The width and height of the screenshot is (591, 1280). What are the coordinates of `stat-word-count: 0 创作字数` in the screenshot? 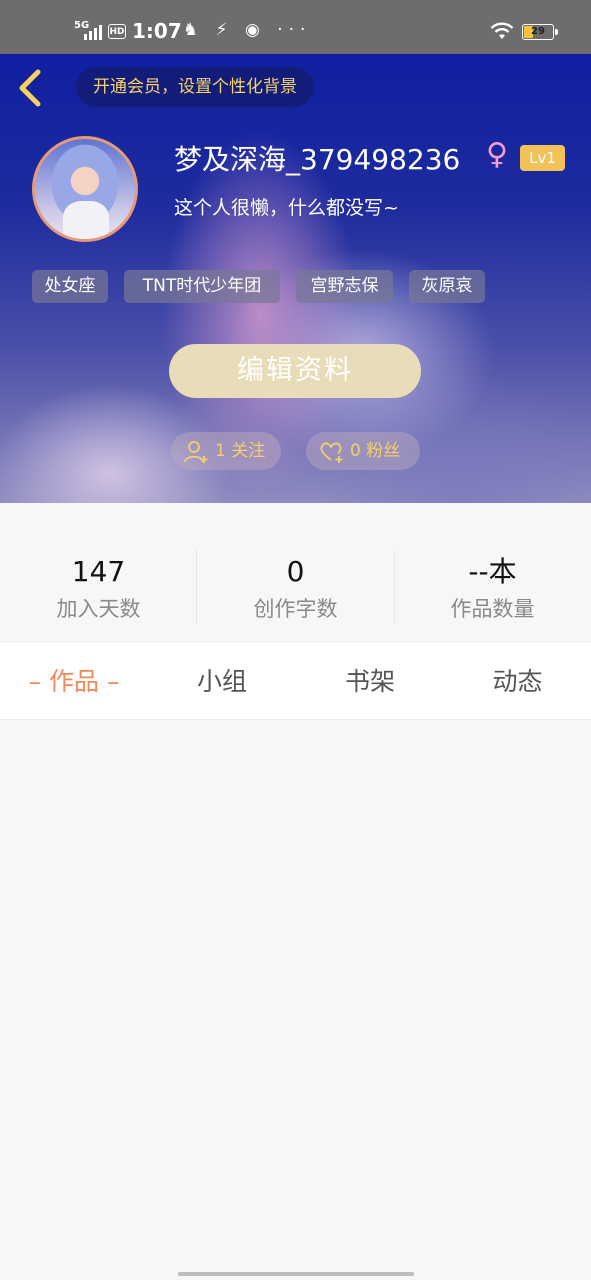 It's located at (295, 572).